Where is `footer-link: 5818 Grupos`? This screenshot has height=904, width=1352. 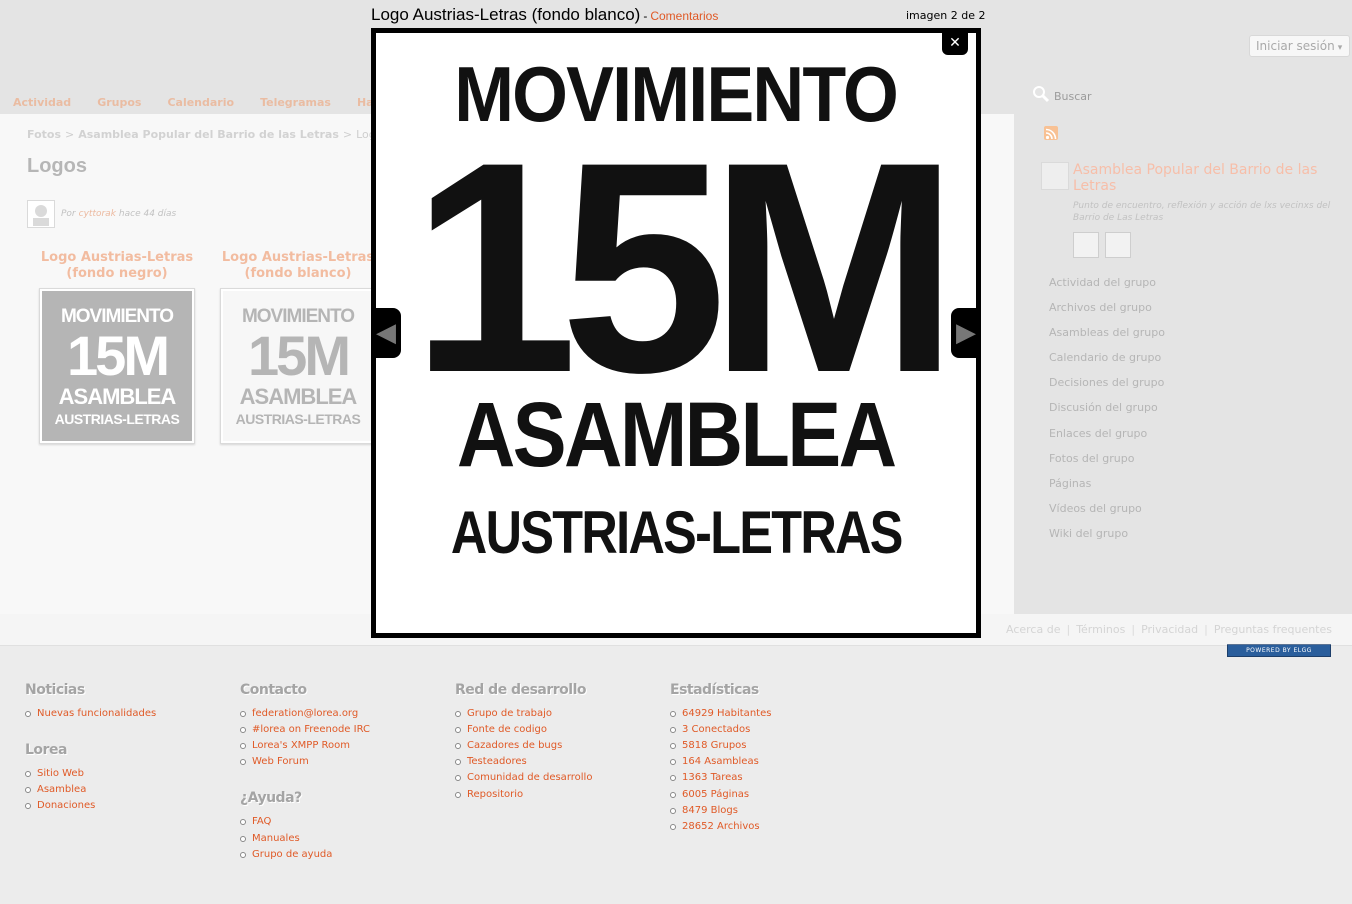
footer-link: 5818 Grupos is located at coordinates (720, 746).